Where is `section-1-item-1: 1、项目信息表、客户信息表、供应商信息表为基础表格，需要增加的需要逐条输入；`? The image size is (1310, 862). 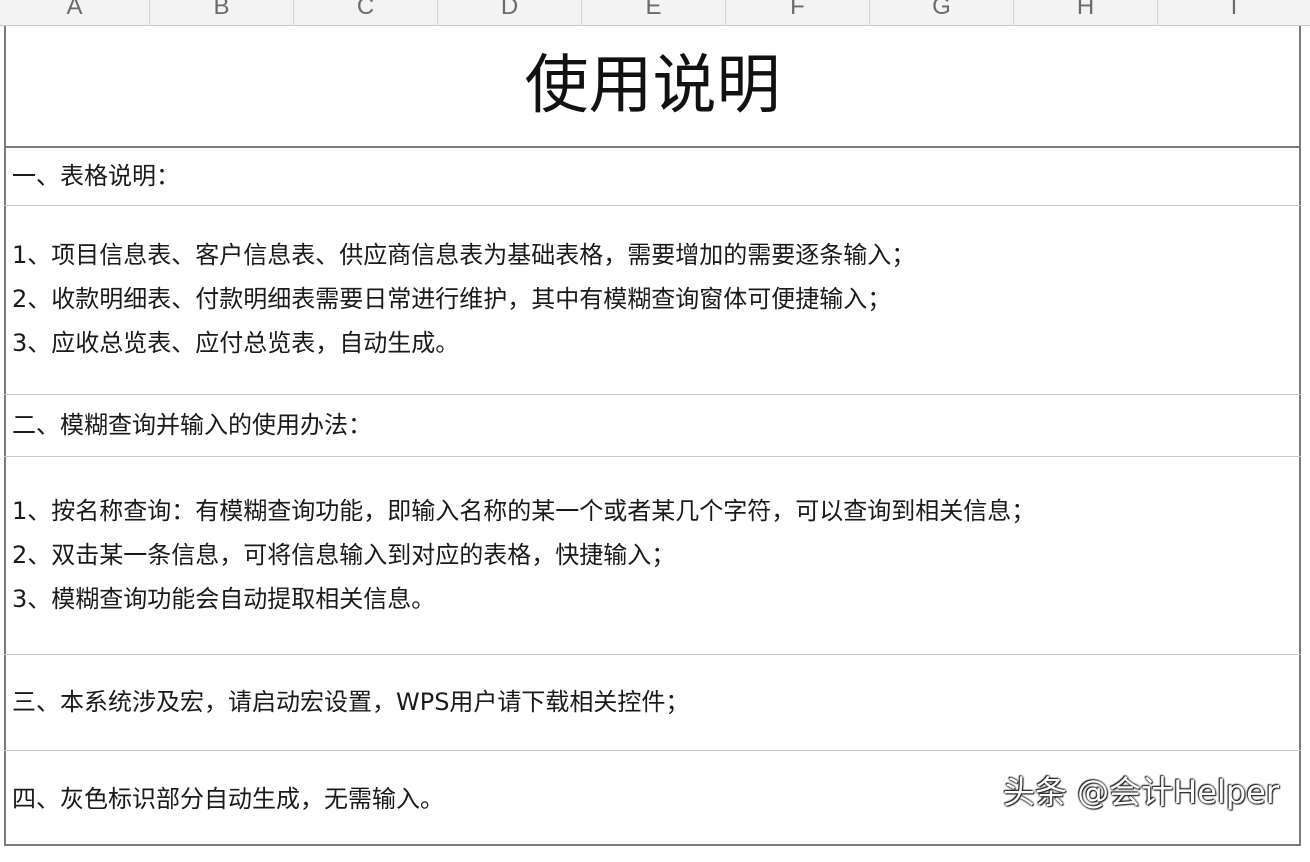
section-1-item-1: 1、项目信息表、客户信息表、供应商信息表为基础表格，需要增加的需要逐条输入； is located at coordinates (463, 255).